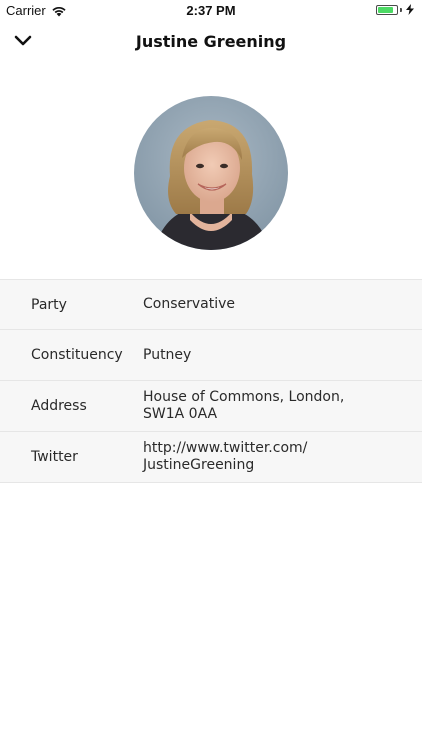 The height and width of the screenshot is (750, 422). Describe the element at coordinates (401, 9) in the screenshot. I see `battery-tip` at that location.